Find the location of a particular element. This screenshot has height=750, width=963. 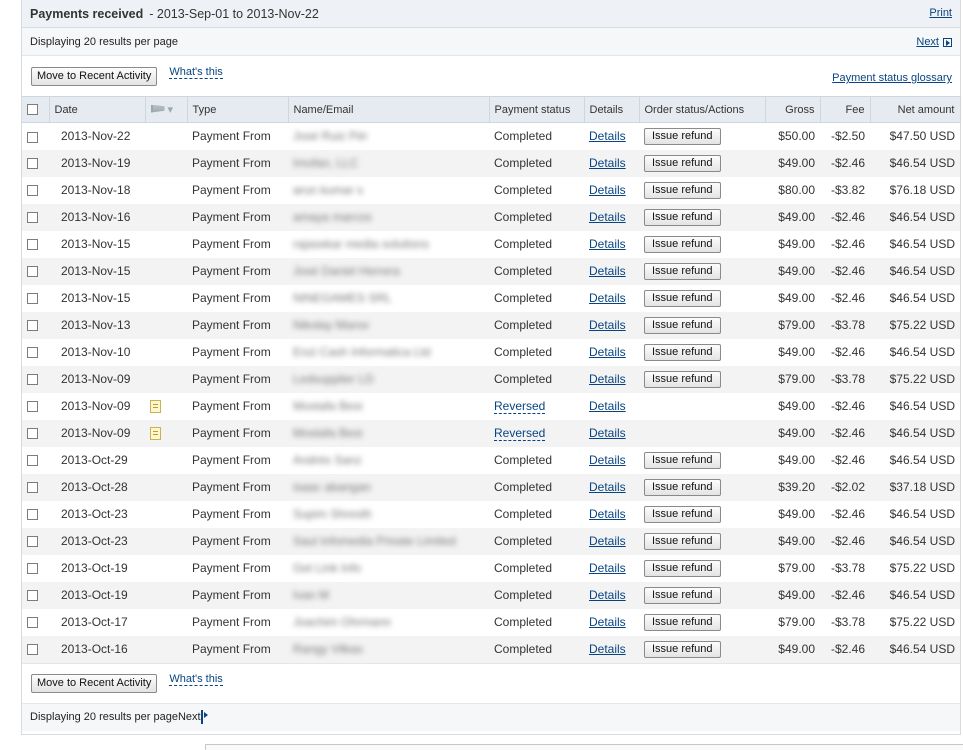

row-name: amaya marcos is located at coordinates (332, 217).